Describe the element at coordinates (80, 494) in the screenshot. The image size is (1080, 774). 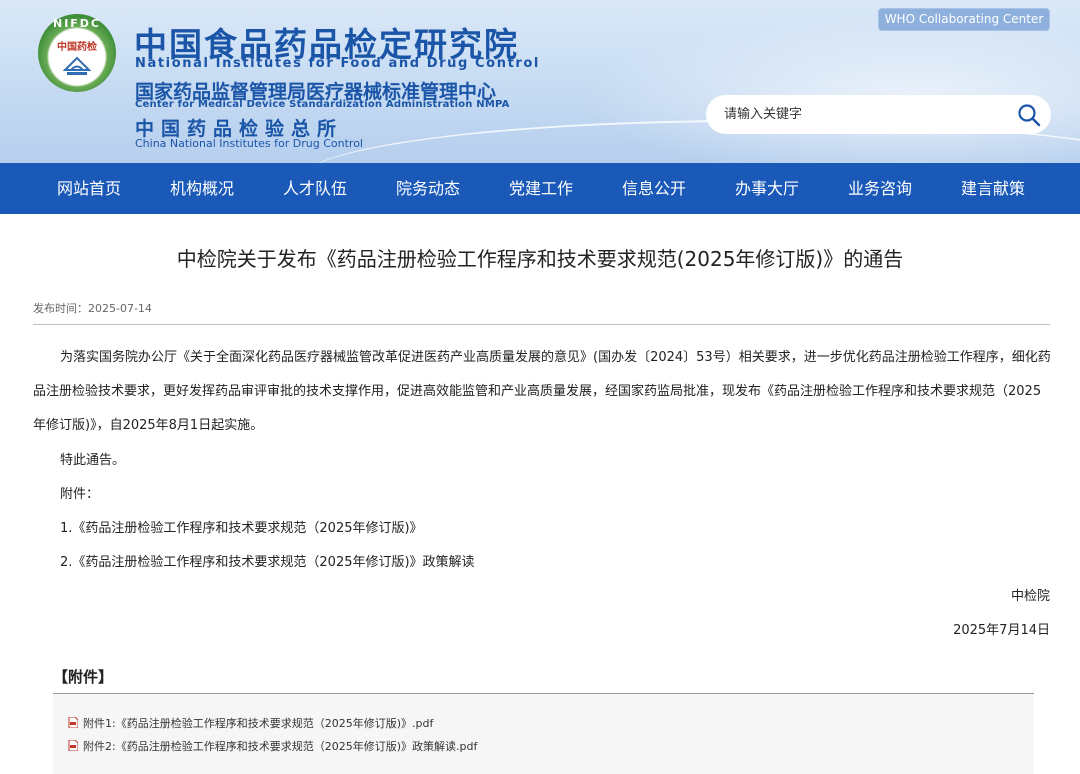
I see `attachments-label: 附件：` at that location.